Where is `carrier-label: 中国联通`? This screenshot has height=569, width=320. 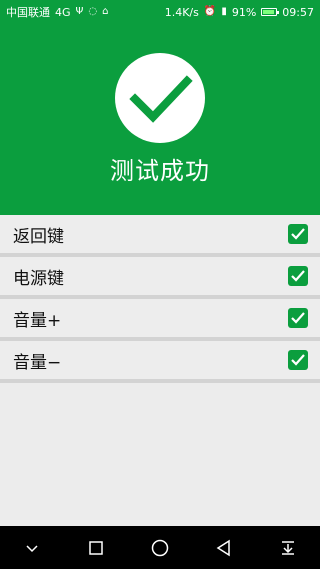
carrier-label: 中国联通 is located at coordinates (28, 12).